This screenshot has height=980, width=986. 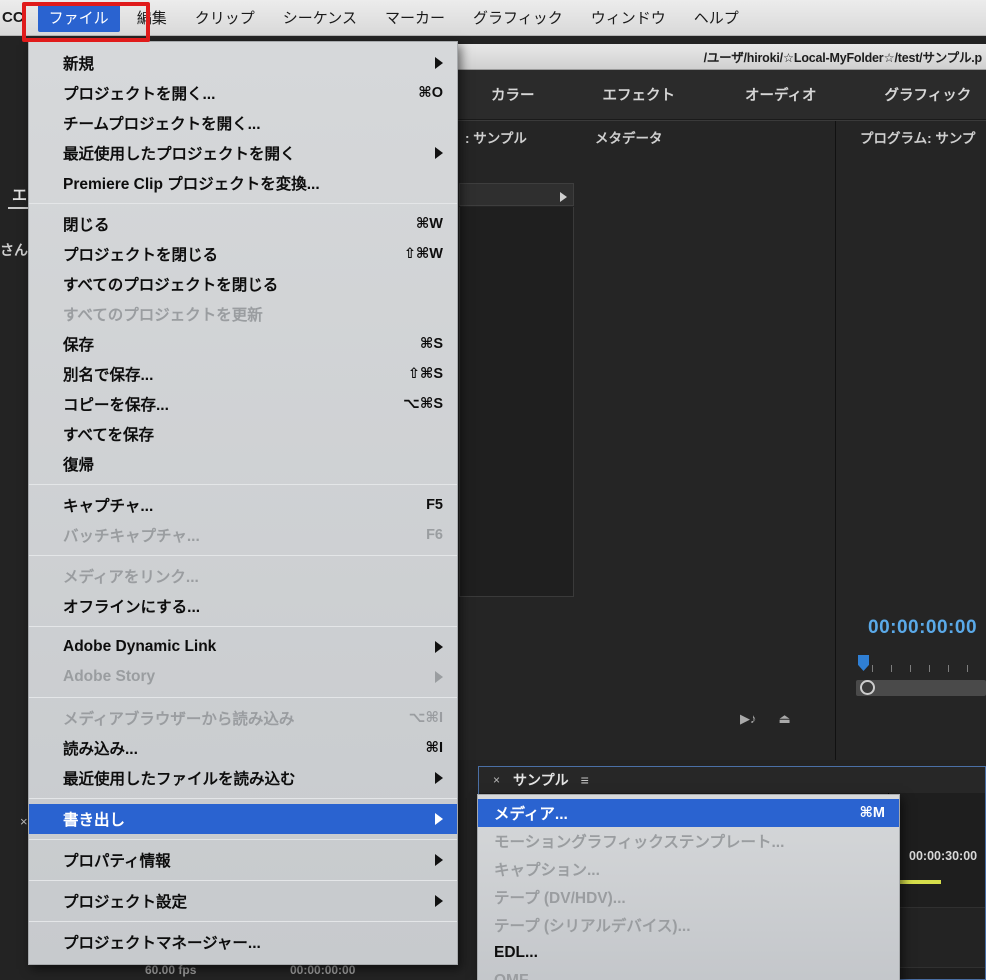 What do you see at coordinates (140, 646) in the screenshot?
I see `menu-item-label: Adobe Dynamic Link` at bounding box center [140, 646].